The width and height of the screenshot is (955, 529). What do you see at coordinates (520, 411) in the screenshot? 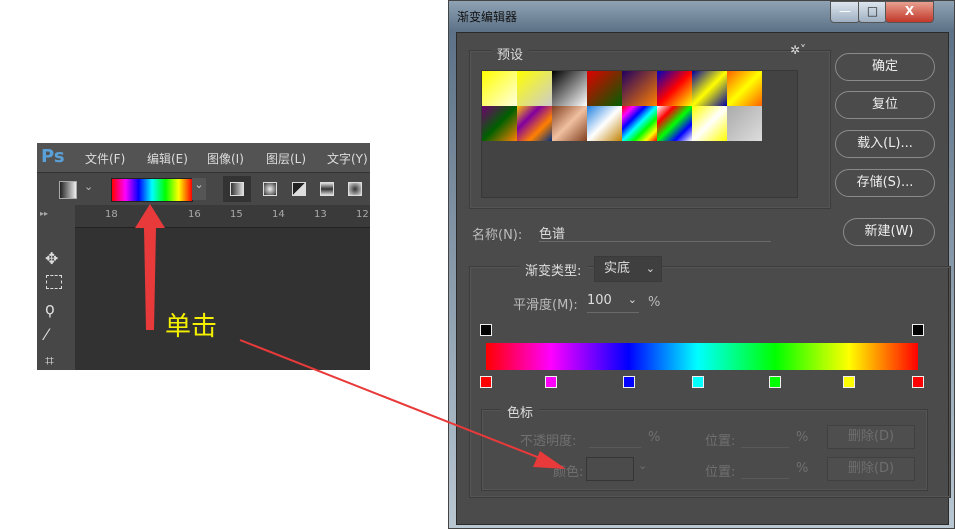
I see `stops-label: 色标` at bounding box center [520, 411].